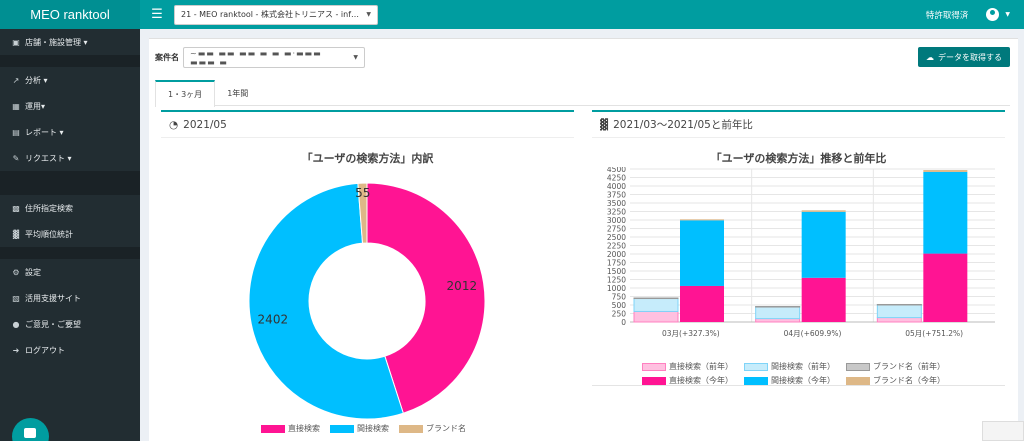 The width and height of the screenshot is (1024, 441). I want to click on sidebar-item-label: 活用支援サイト, so click(53, 298).